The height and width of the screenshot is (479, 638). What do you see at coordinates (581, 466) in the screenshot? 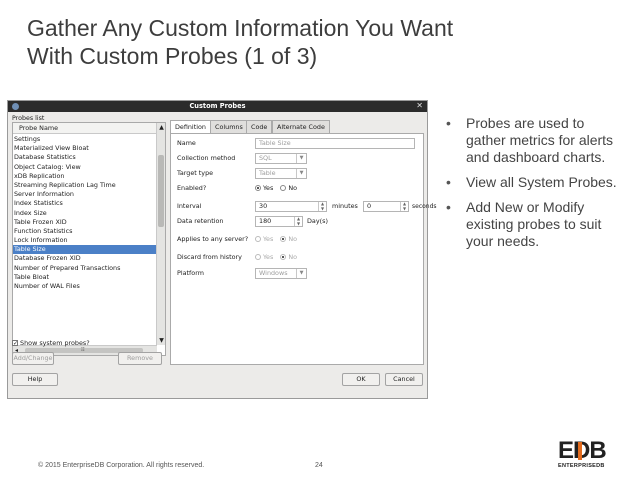
I see `logo-subtitle: ENTERPRISEDB` at bounding box center [581, 466].